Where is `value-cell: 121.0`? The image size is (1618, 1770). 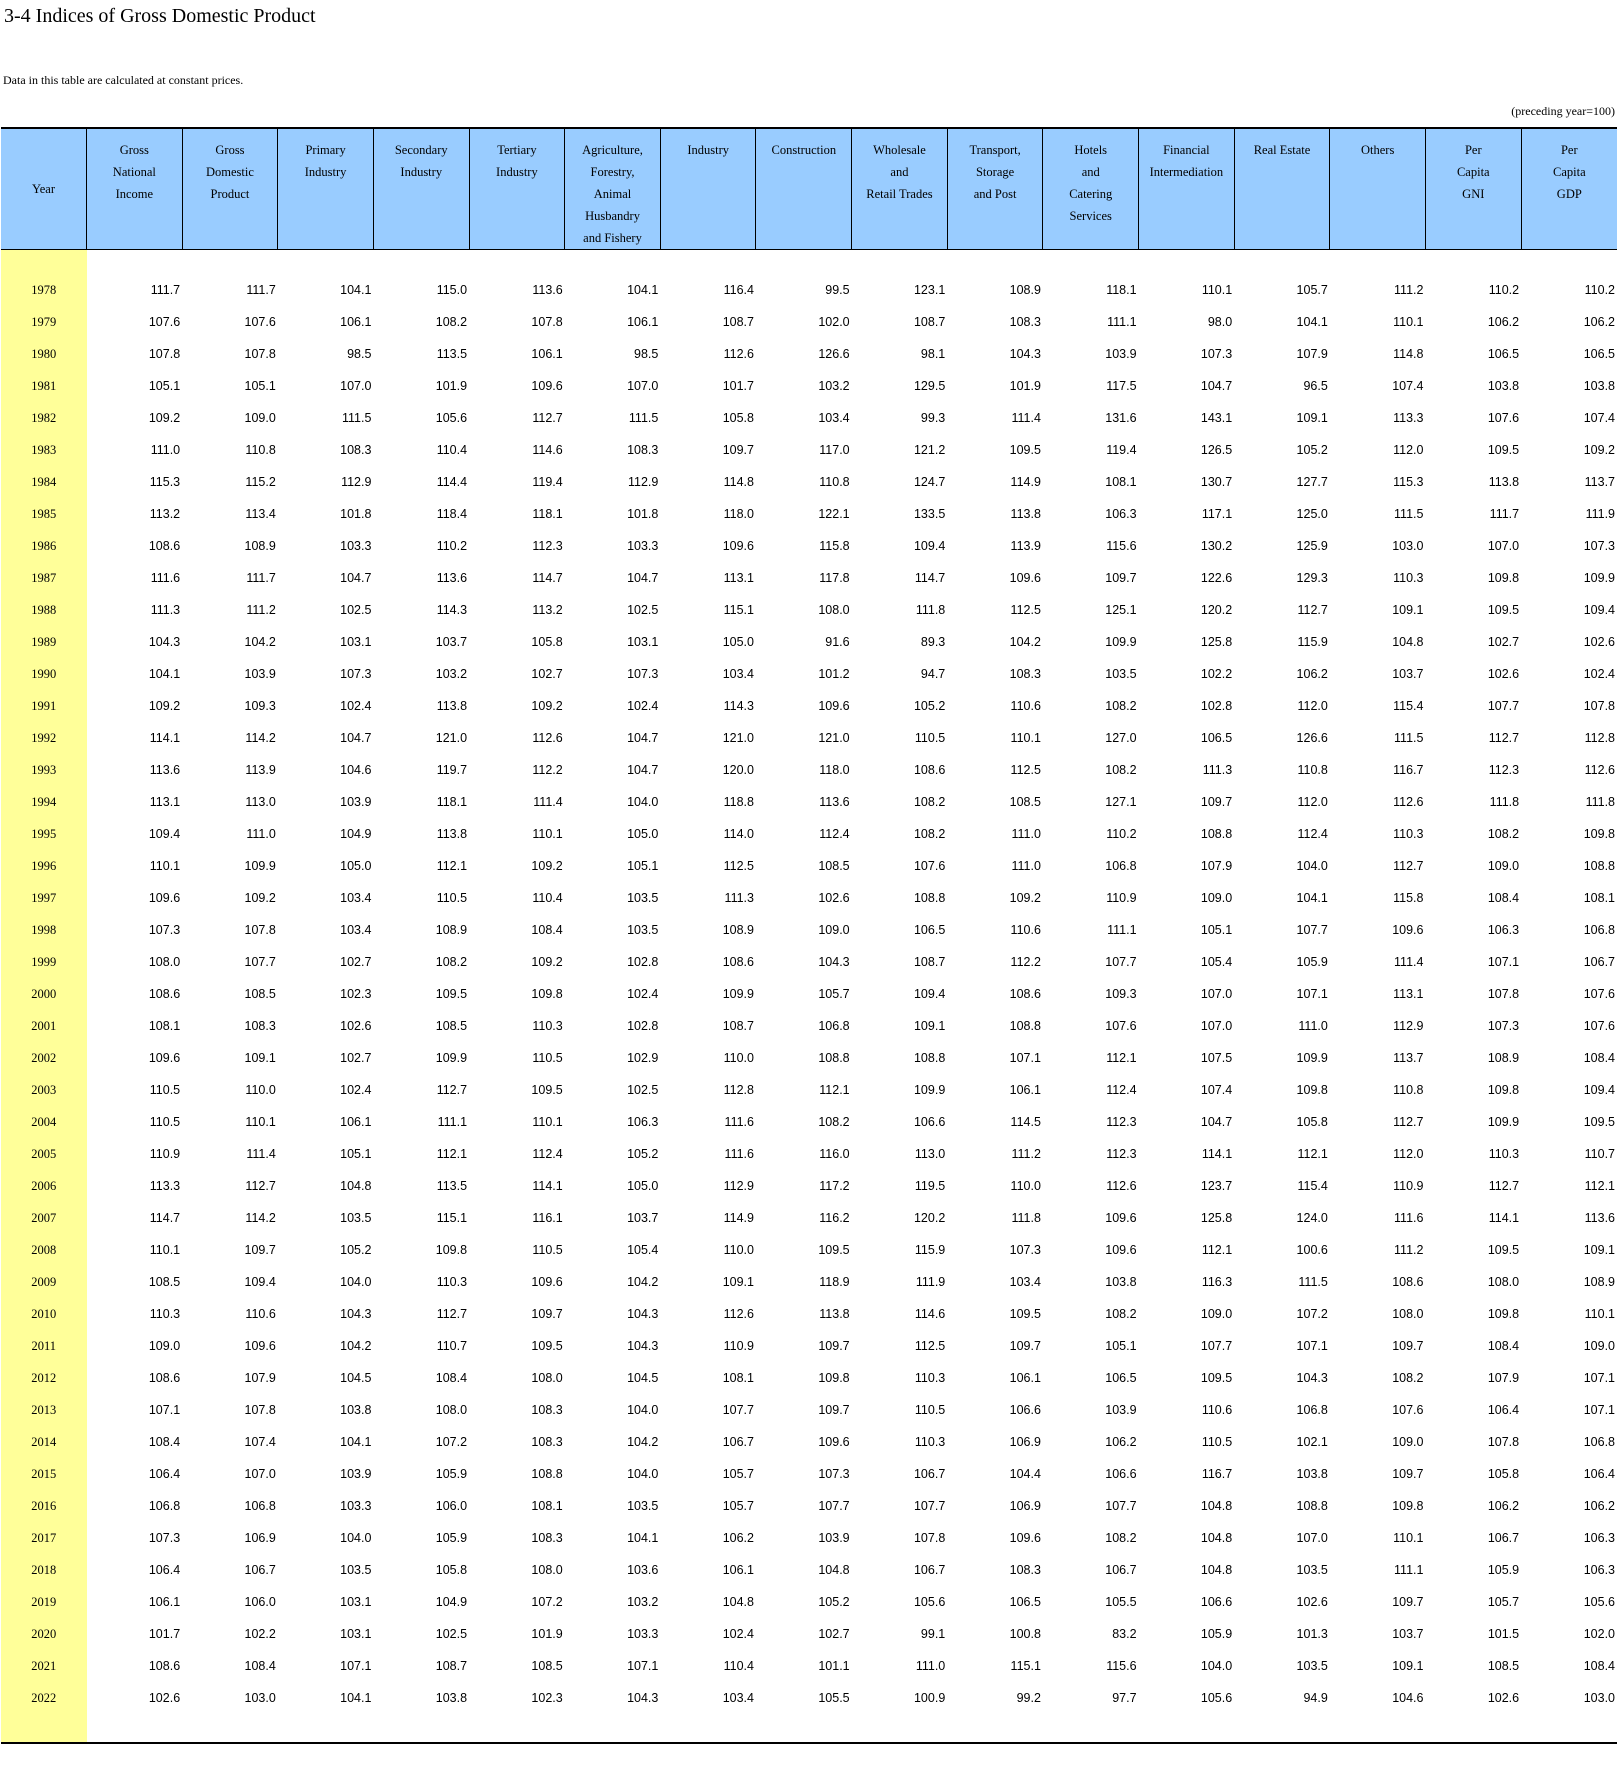 value-cell: 121.0 is located at coordinates (738, 738).